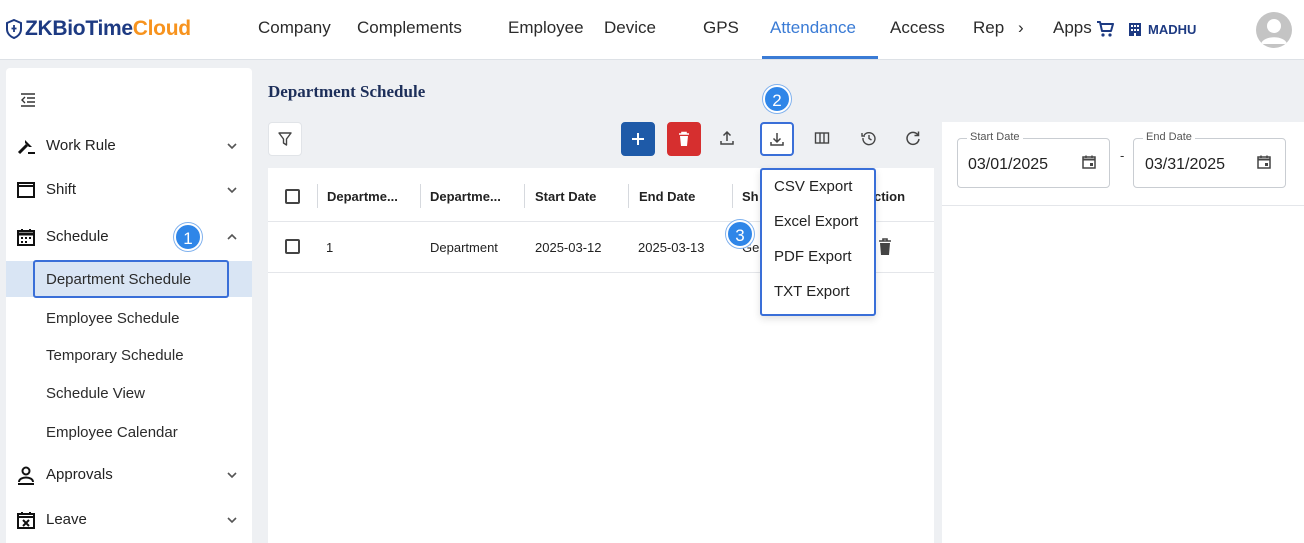 Image resolution: width=1304 pixels, height=543 pixels. Describe the element at coordinates (66, 519) in the screenshot. I see `sidebar-item-label: Leave` at that location.